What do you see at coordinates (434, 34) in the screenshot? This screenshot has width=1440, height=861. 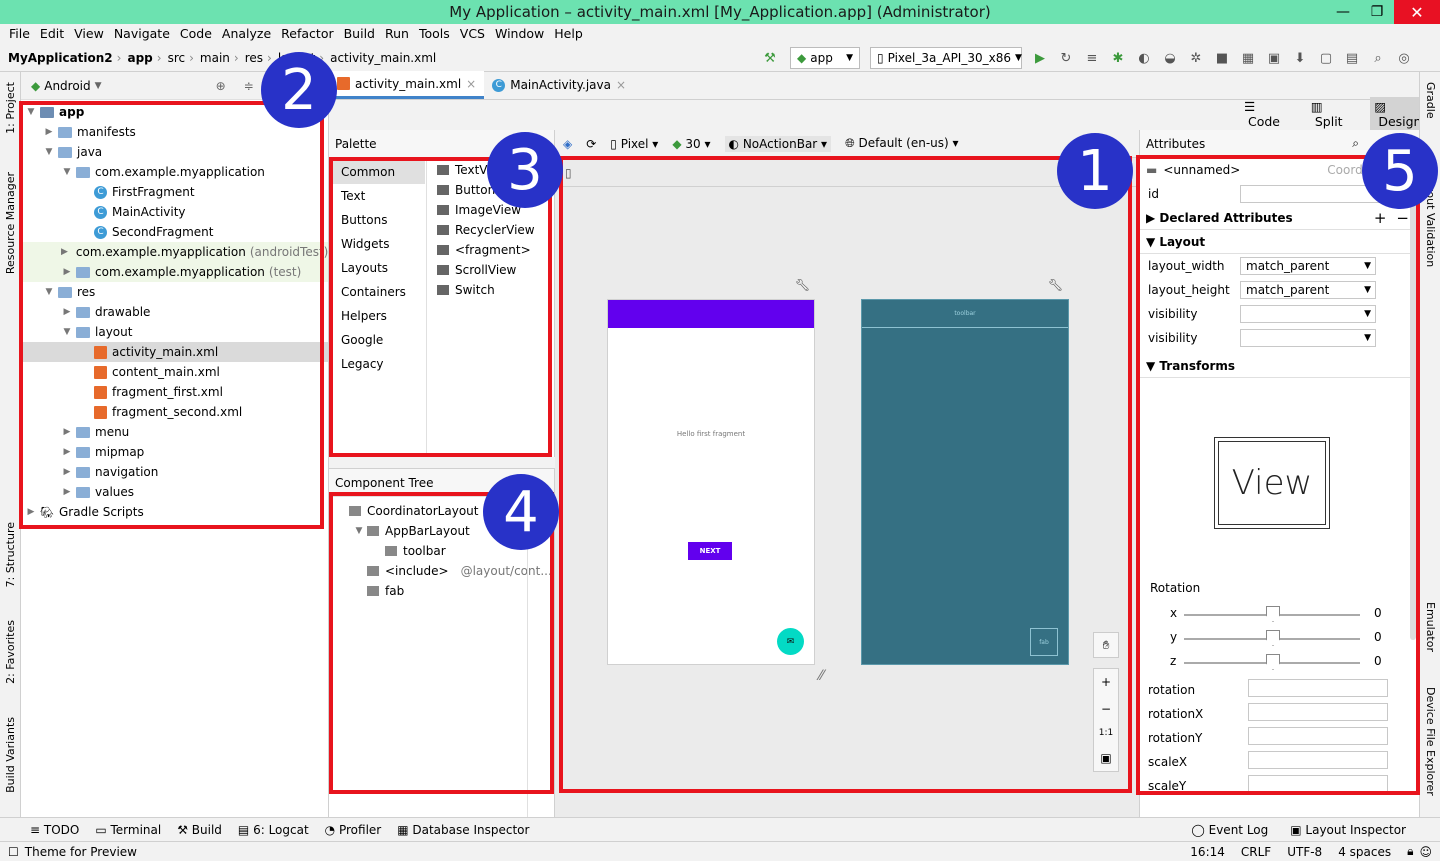 I see `menu-item-tools: Tools` at bounding box center [434, 34].